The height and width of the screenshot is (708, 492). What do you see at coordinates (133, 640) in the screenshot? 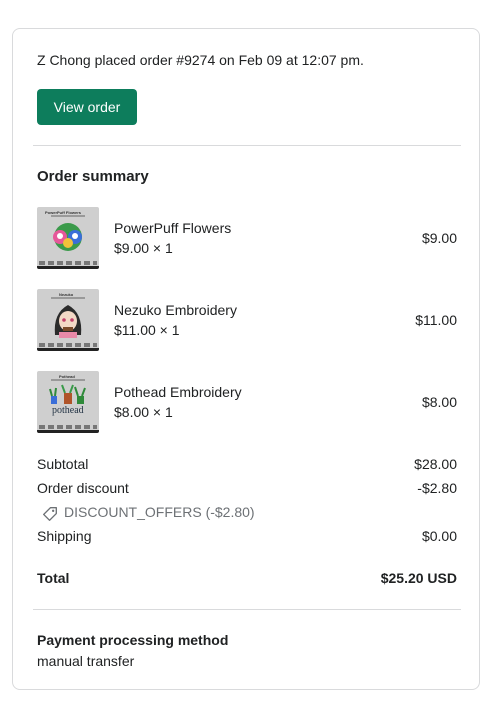
I see `payment-method-title: Payment processing method` at bounding box center [133, 640].